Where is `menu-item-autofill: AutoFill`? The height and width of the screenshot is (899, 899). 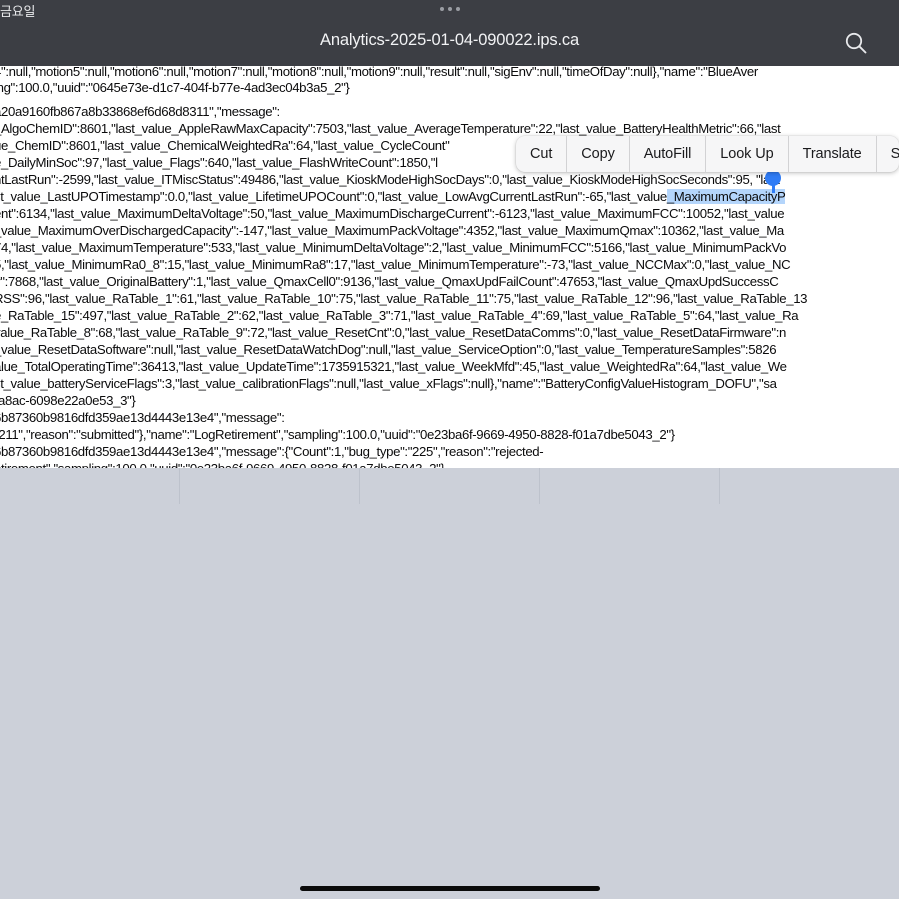 menu-item-autofill: AutoFill is located at coordinates (668, 154).